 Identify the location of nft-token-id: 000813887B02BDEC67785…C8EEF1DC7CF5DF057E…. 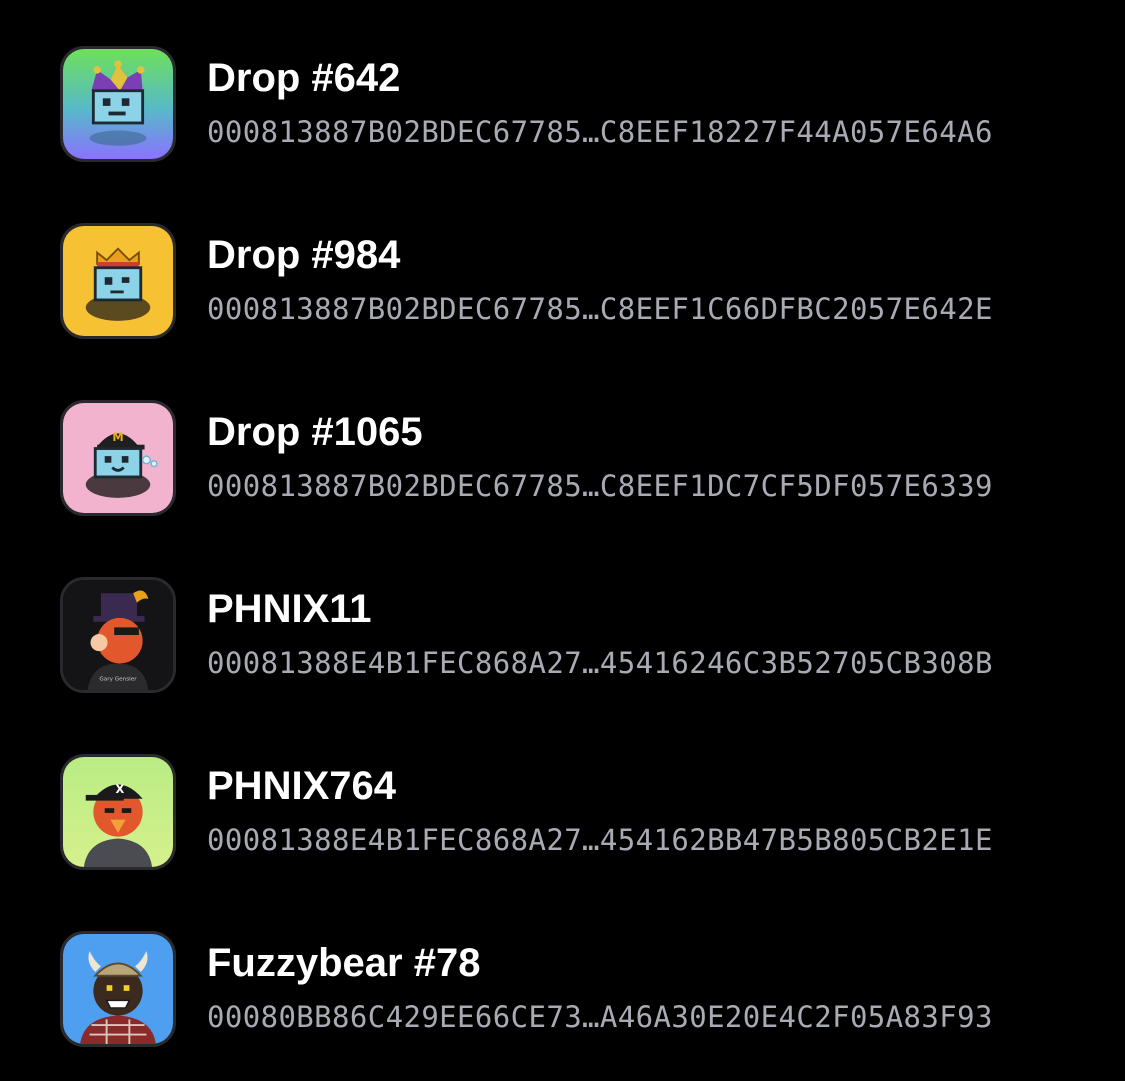
(600, 486).